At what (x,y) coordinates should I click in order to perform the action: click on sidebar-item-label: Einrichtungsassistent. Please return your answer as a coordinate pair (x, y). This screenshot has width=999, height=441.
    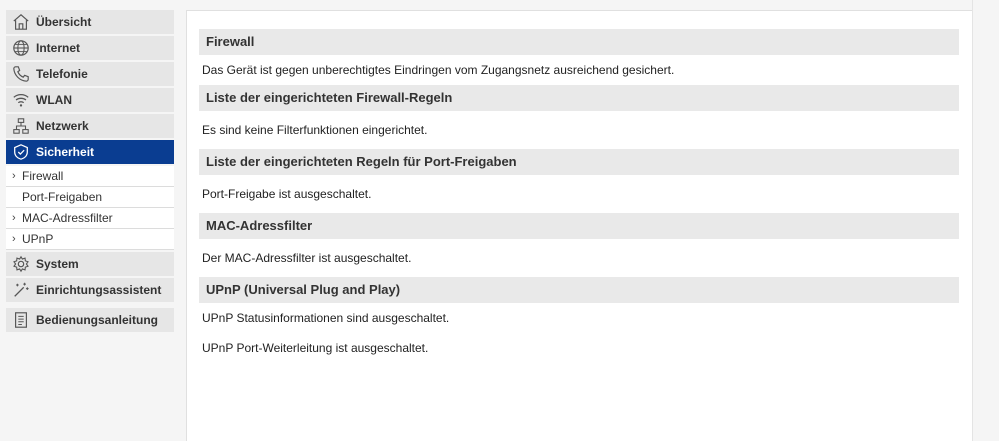
    Looking at the image, I should click on (99, 290).